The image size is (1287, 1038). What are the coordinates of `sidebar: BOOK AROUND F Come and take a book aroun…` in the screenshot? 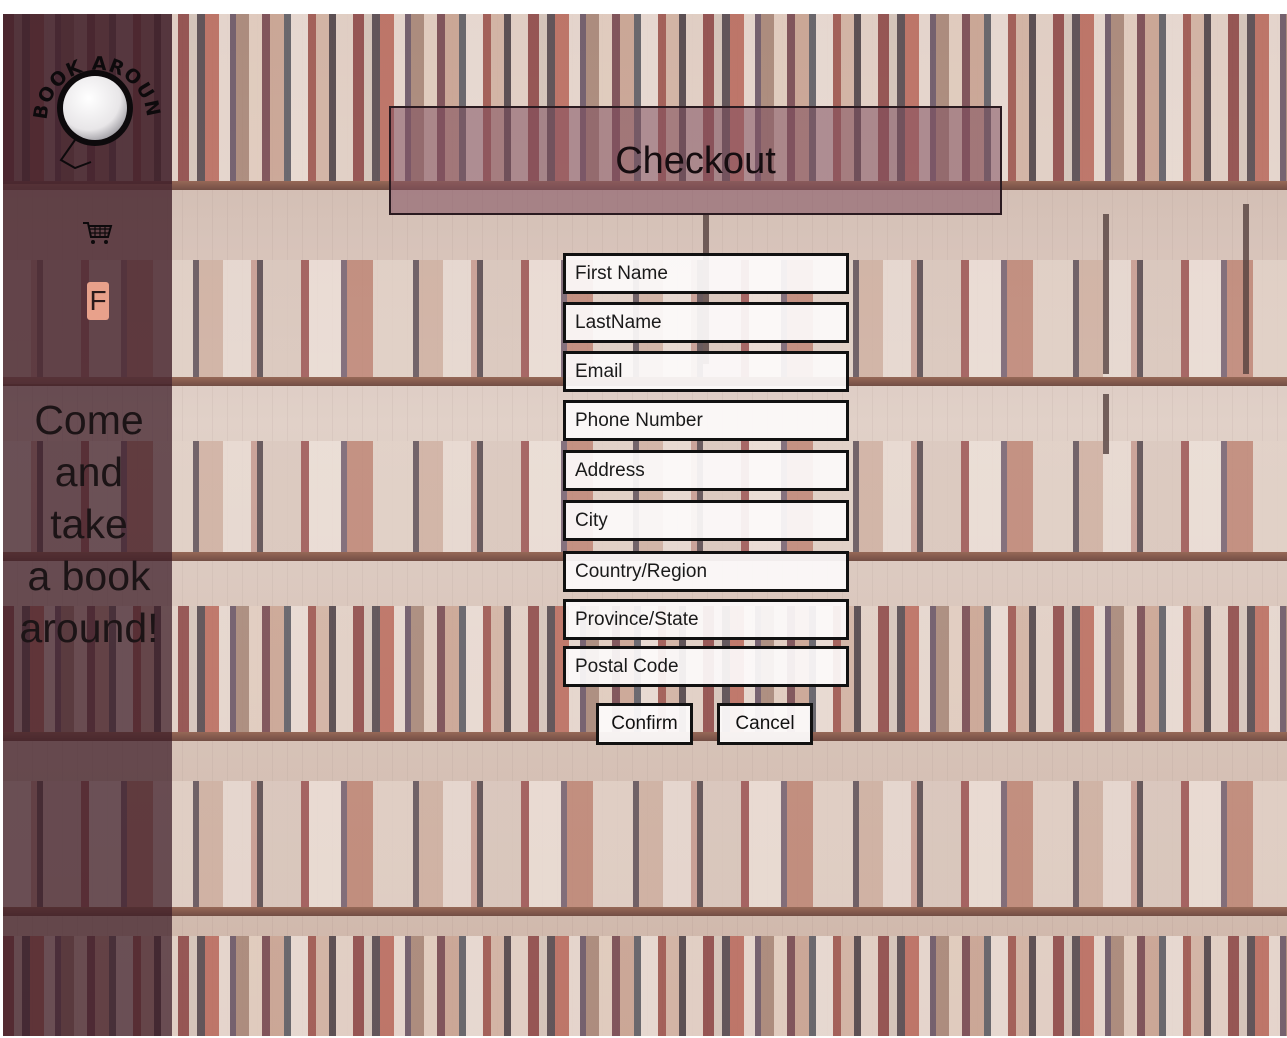 It's located at (87, 525).